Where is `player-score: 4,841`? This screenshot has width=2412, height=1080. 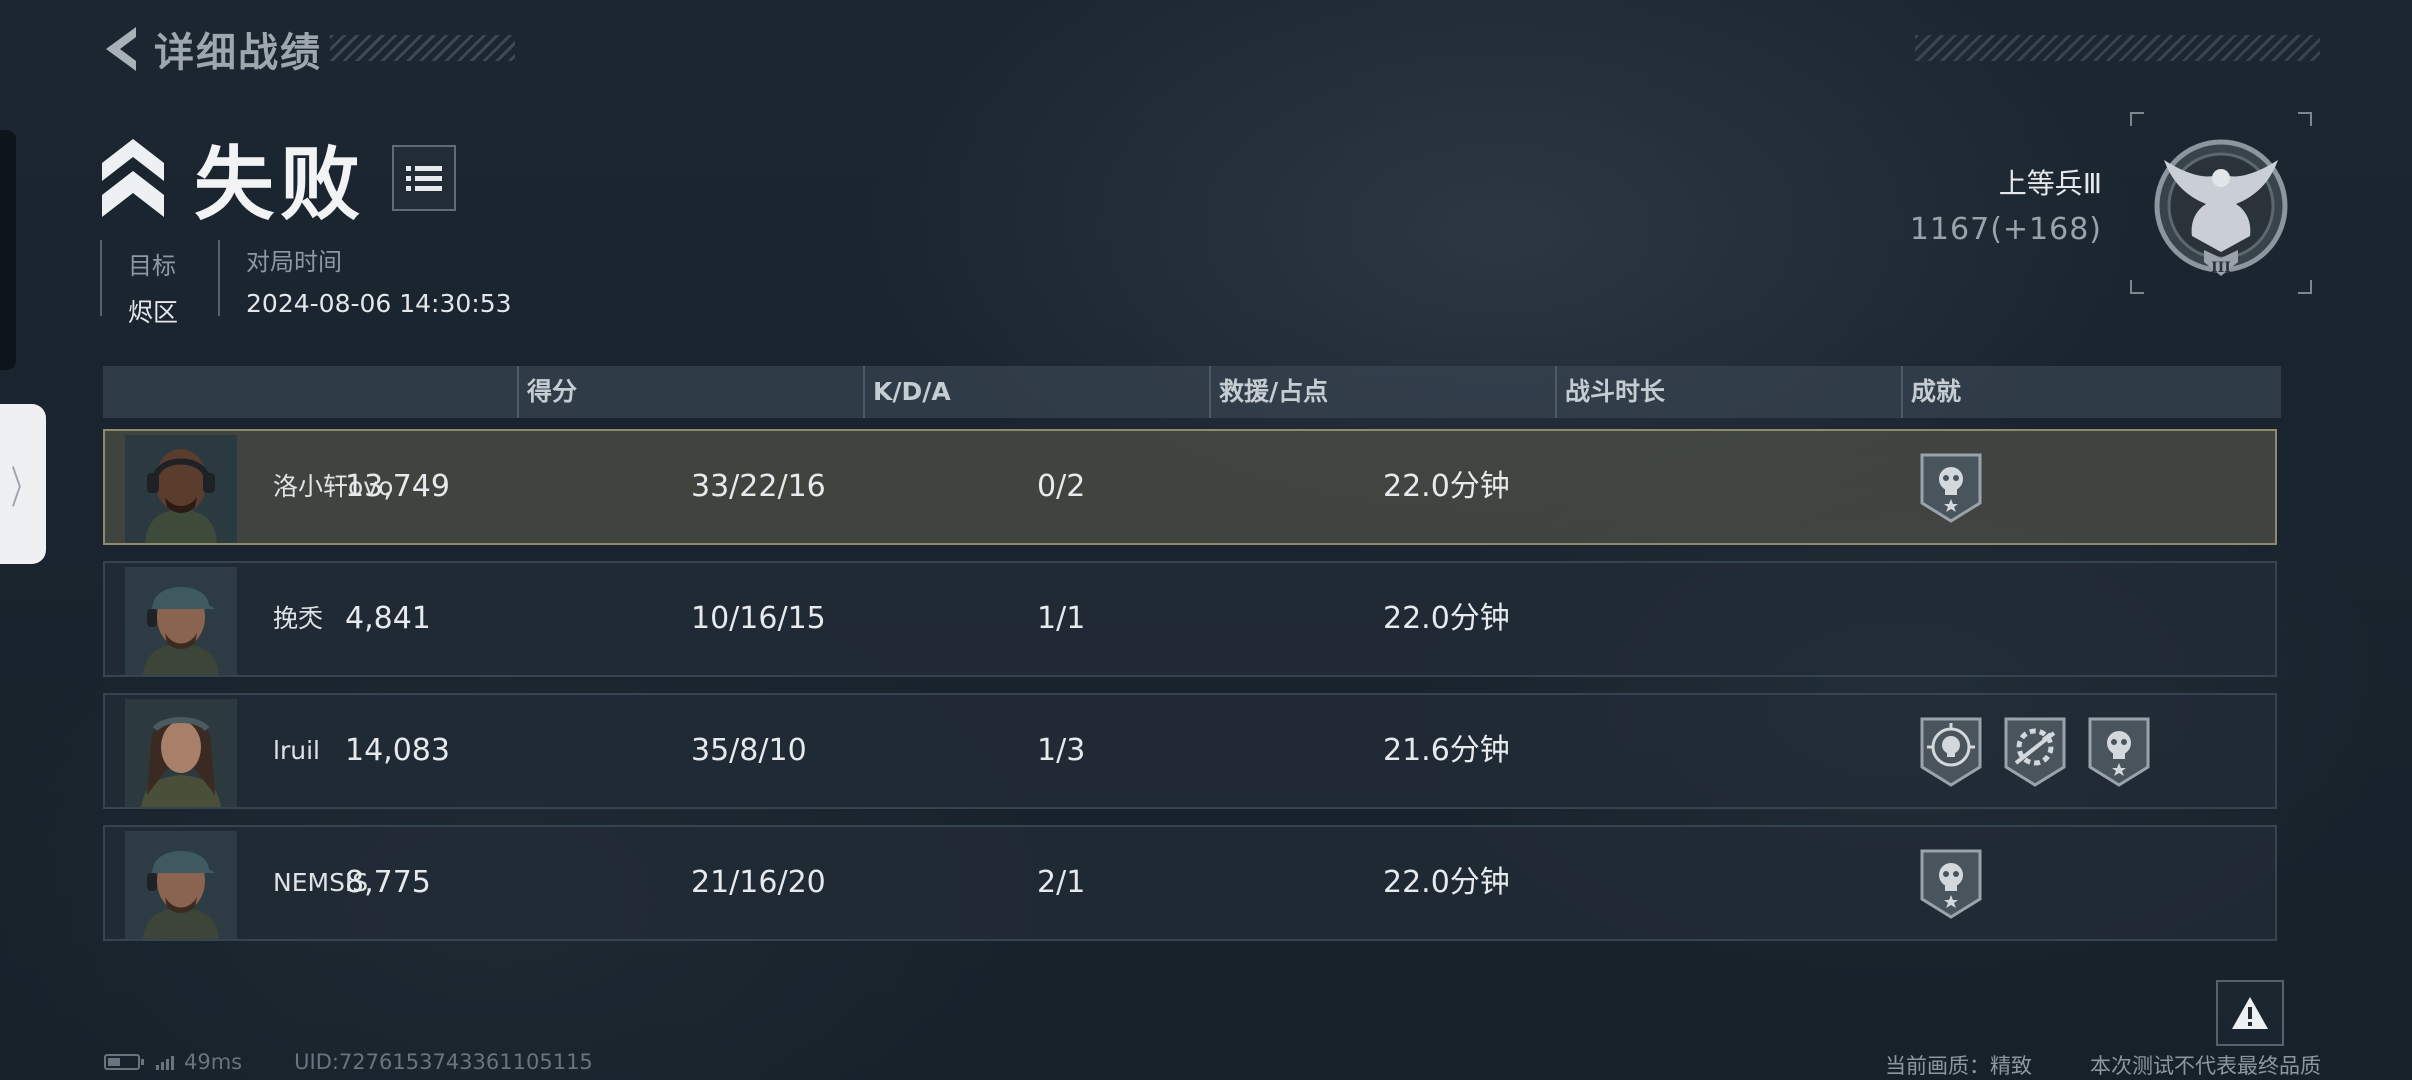
player-score: 4,841 is located at coordinates (388, 618).